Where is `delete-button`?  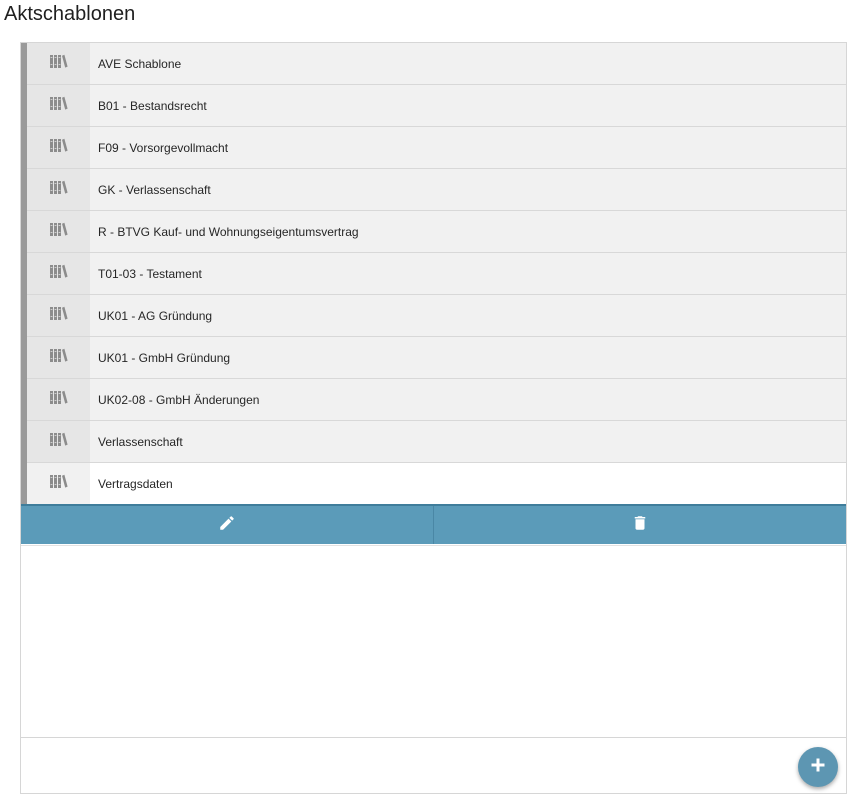
delete-button is located at coordinates (639, 525).